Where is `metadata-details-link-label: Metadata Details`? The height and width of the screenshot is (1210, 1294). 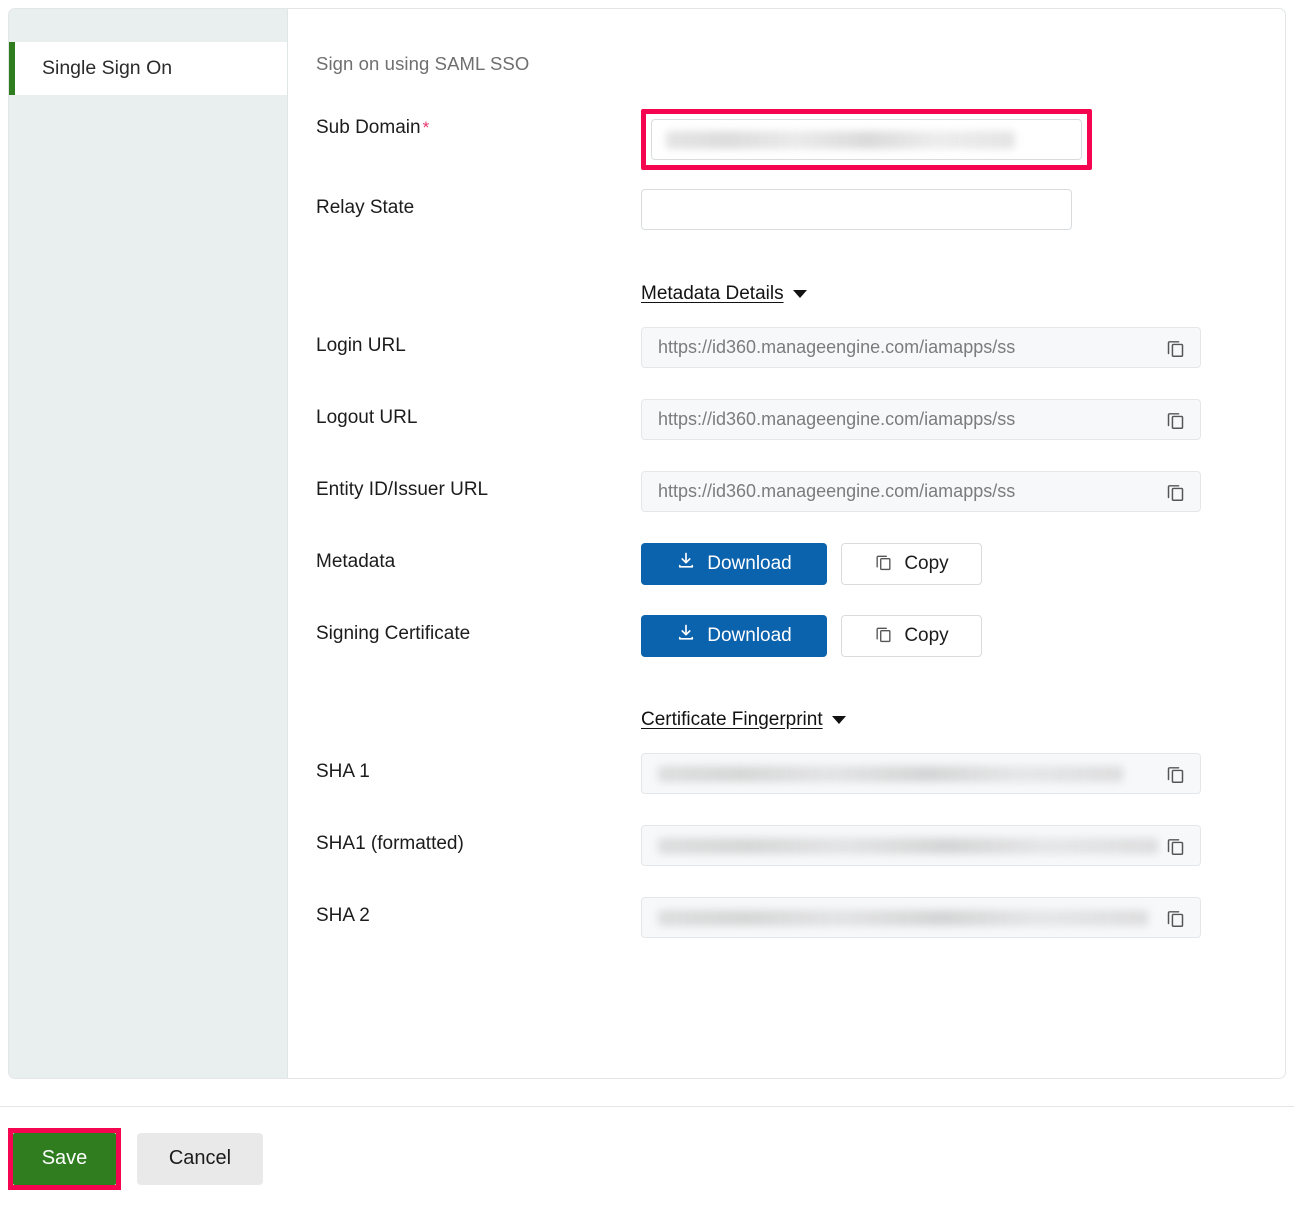
metadata-details-link-label: Metadata Details is located at coordinates (712, 293).